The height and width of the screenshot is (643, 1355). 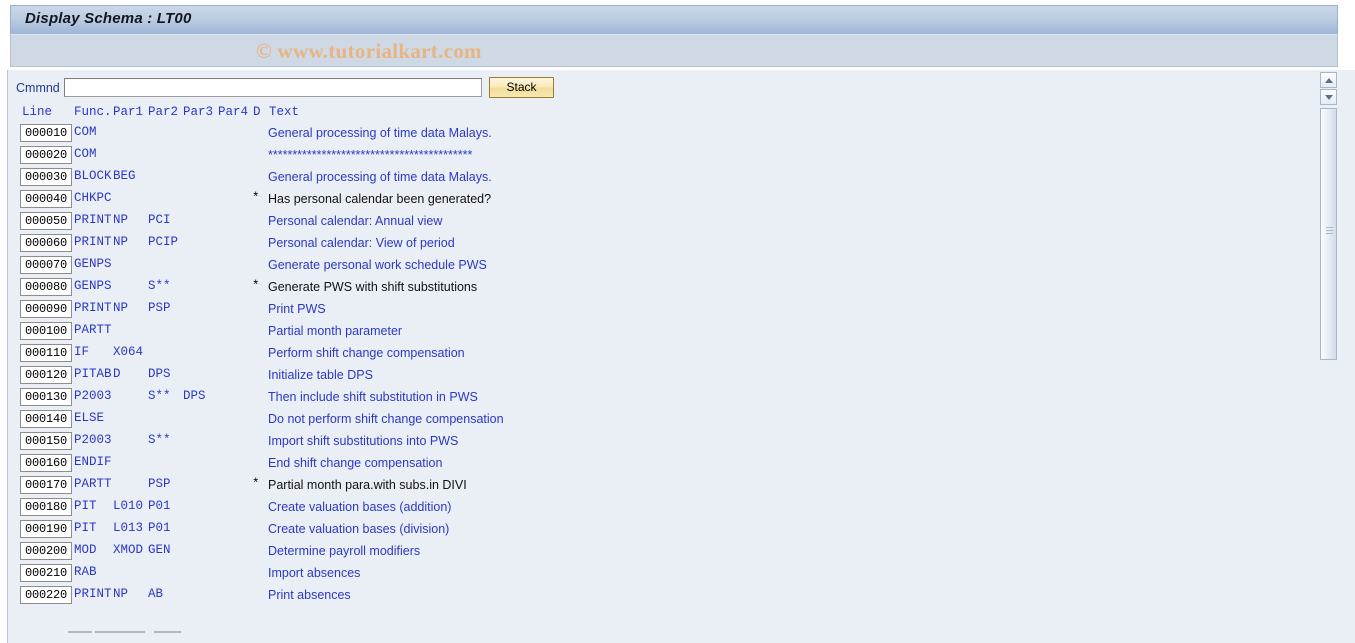 What do you see at coordinates (681, 376) in the screenshot?
I see `table-row: 000120 PITAB D DPS Initialize table DPS` at bounding box center [681, 376].